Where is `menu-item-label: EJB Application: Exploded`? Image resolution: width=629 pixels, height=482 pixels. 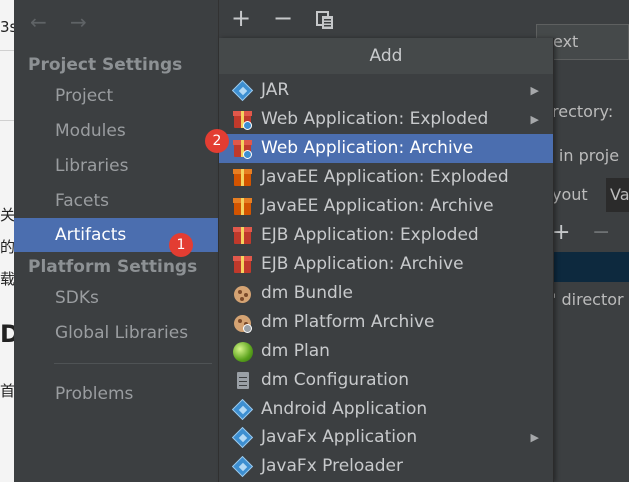 menu-item-label: EJB Application: Exploded is located at coordinates (370, 235).